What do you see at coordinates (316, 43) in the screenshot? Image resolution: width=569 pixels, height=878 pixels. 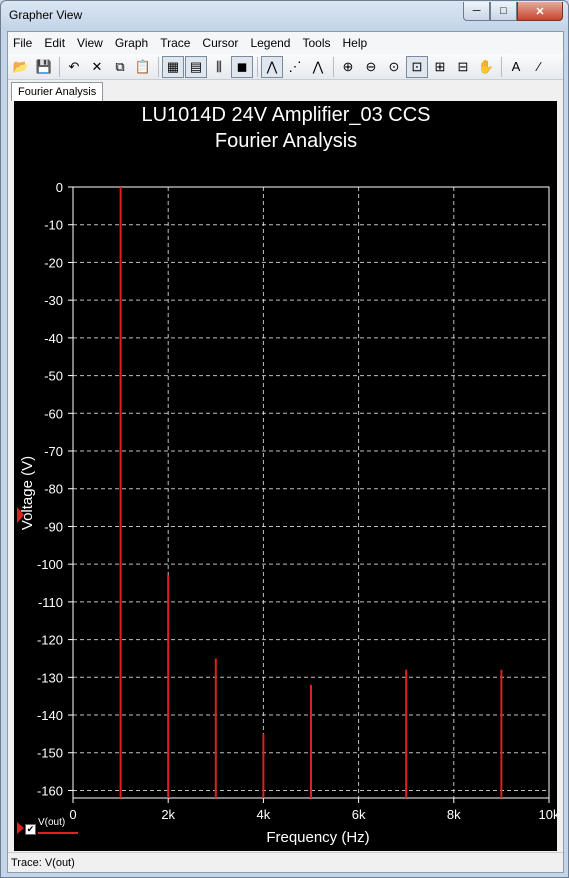 I see `menu-tools: Tools` at bounding box center [316, 43].